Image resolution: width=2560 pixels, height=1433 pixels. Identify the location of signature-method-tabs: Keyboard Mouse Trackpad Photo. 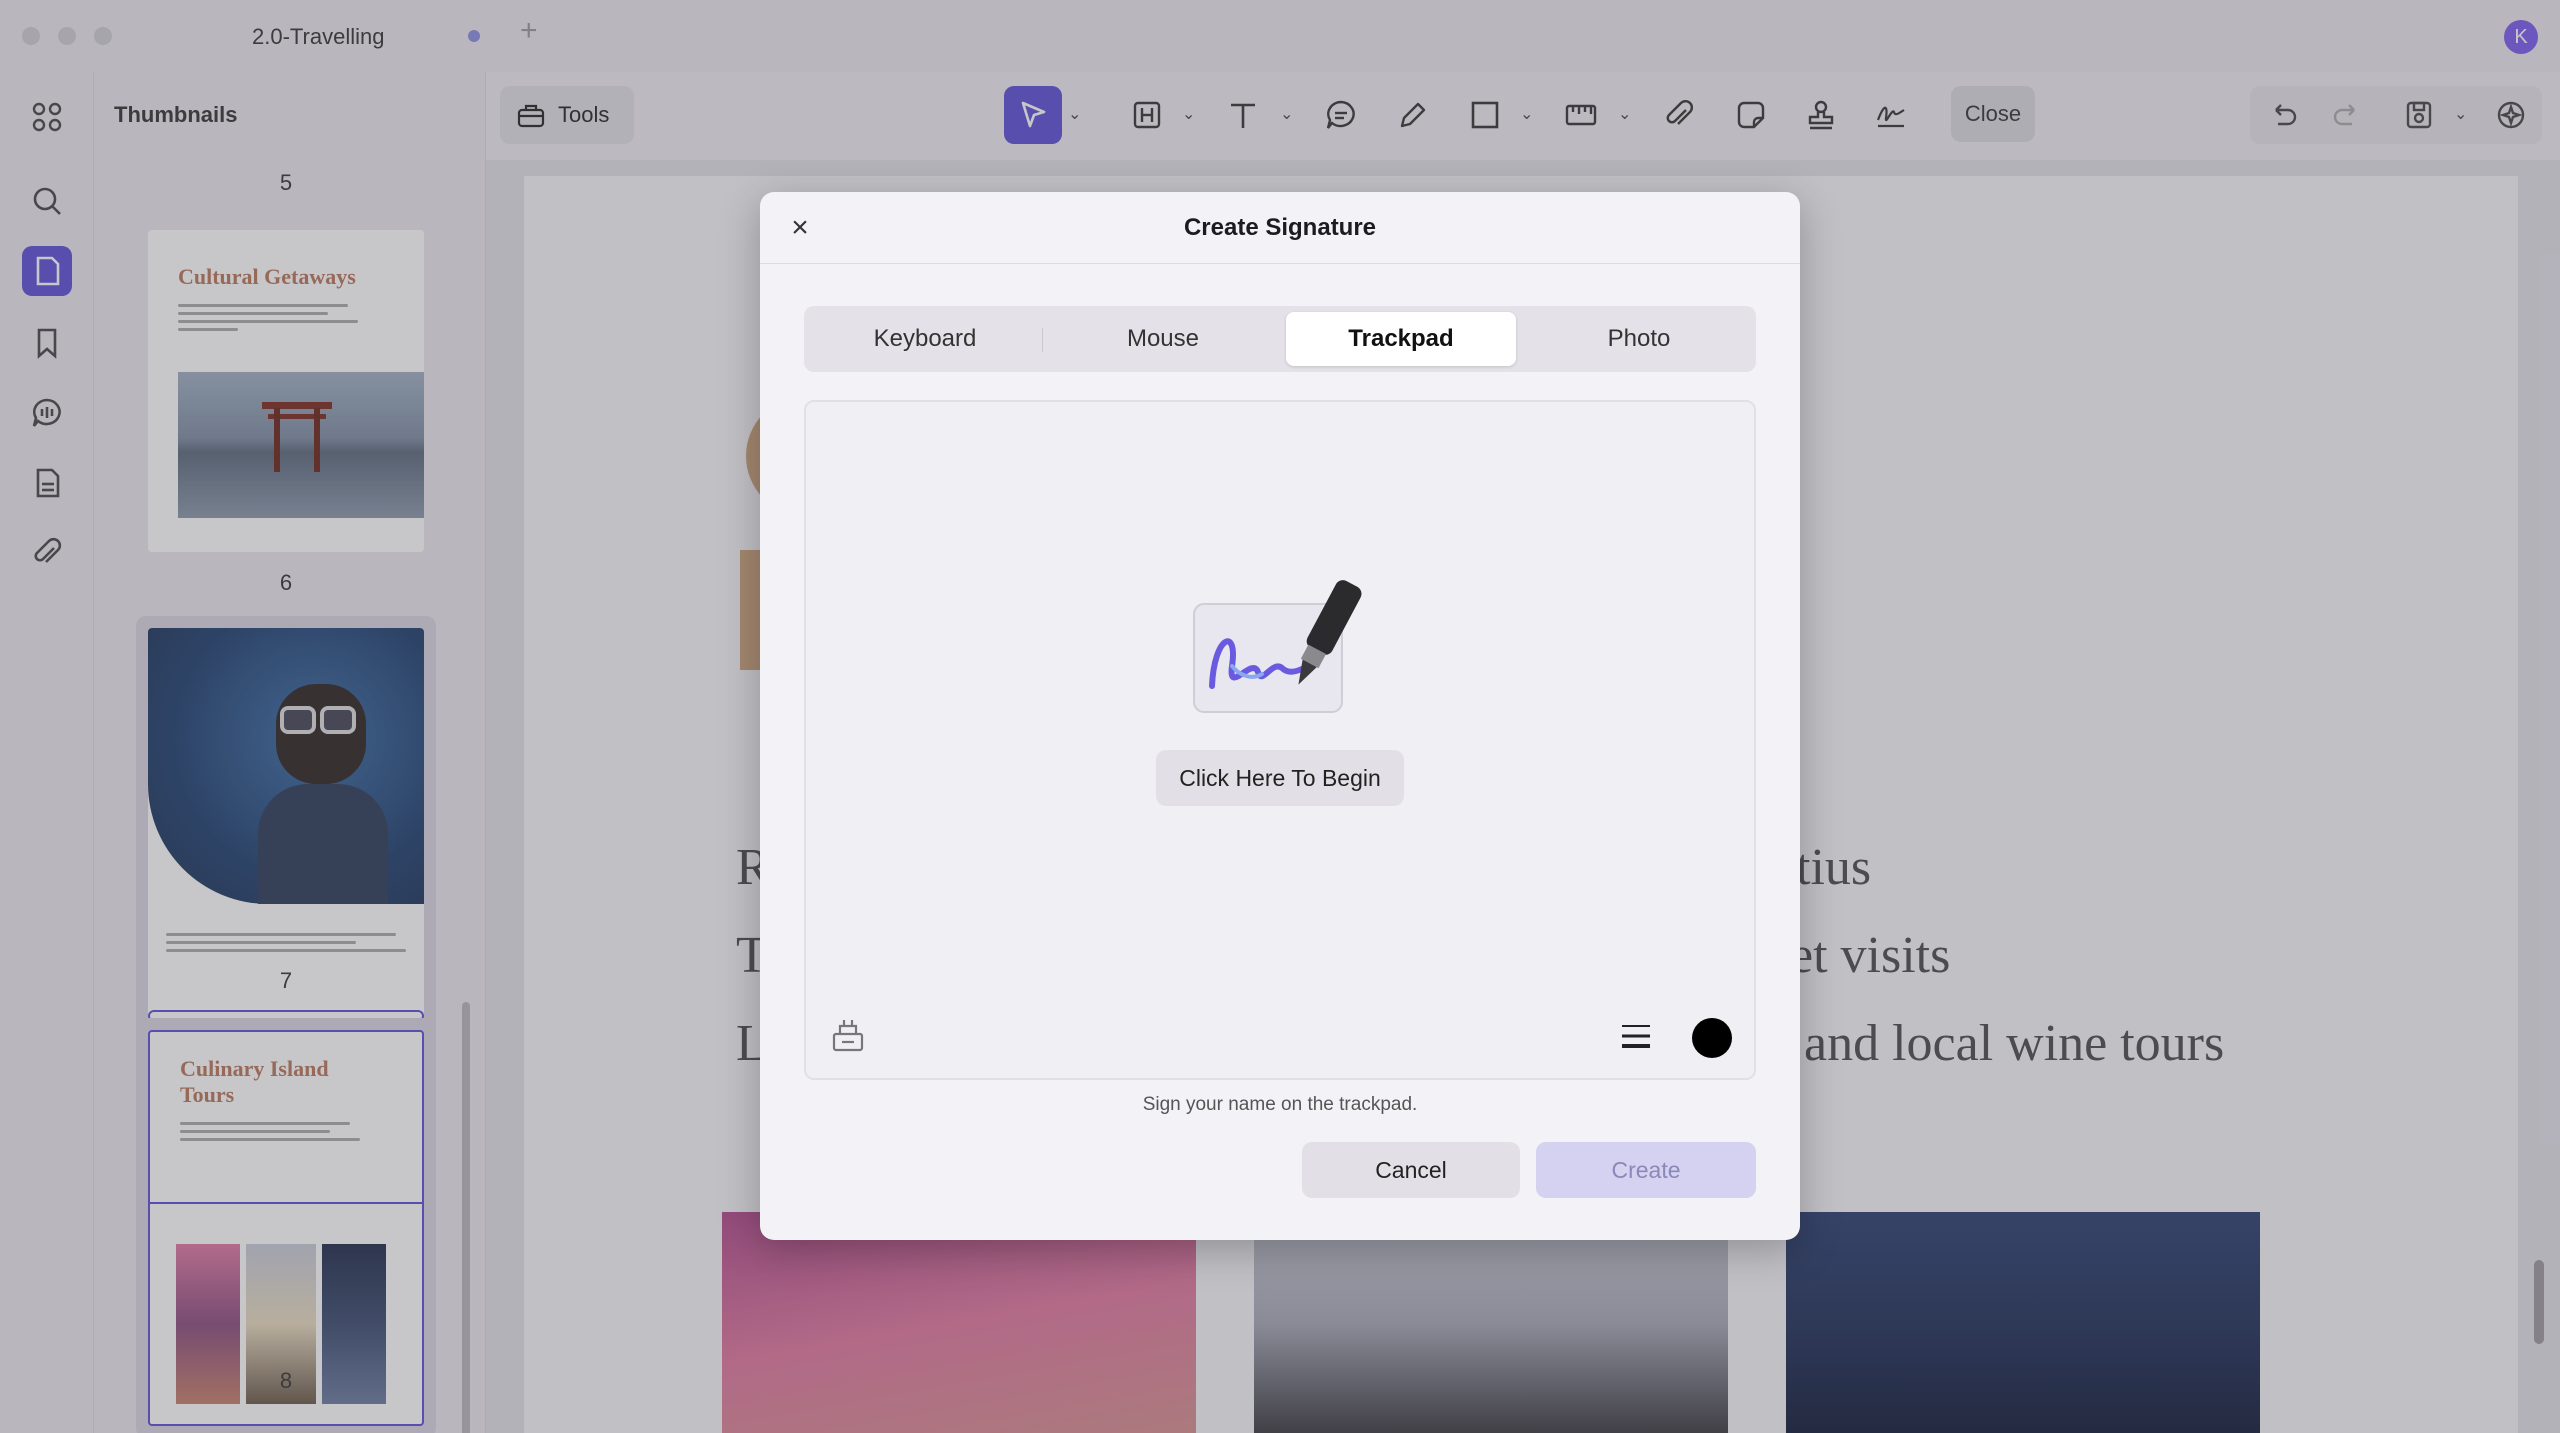
(1280, 339).